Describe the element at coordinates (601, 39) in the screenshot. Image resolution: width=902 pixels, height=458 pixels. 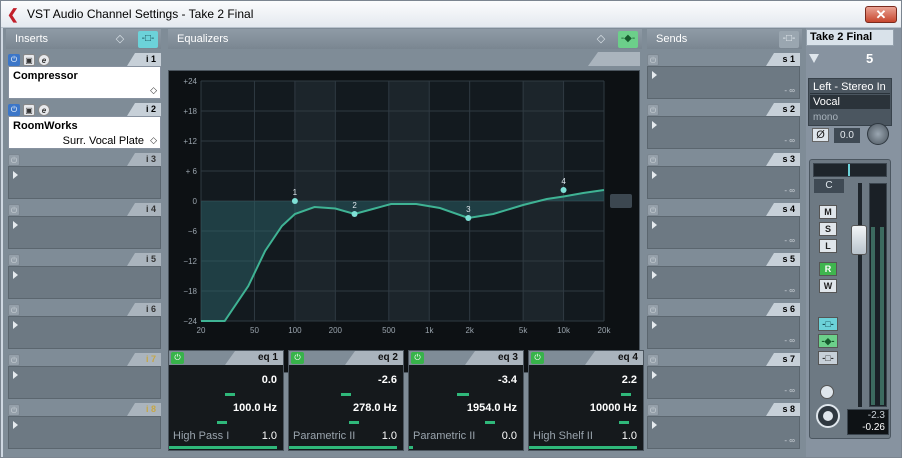
I see `eq-preset-icon: ◇` at that location.